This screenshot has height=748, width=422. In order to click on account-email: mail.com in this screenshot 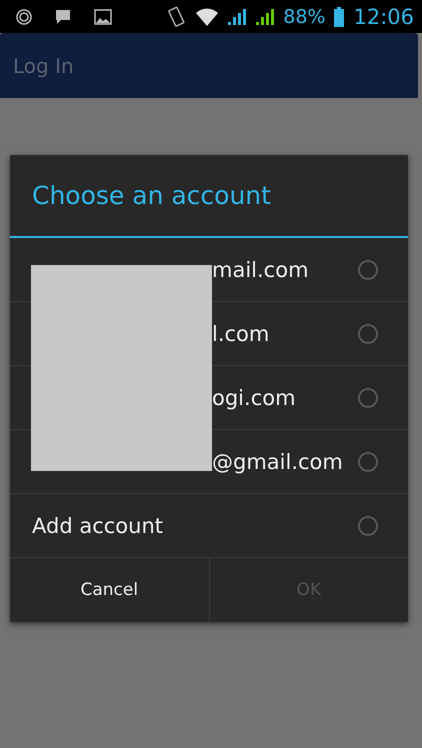, I will do `click(260, 270)`.